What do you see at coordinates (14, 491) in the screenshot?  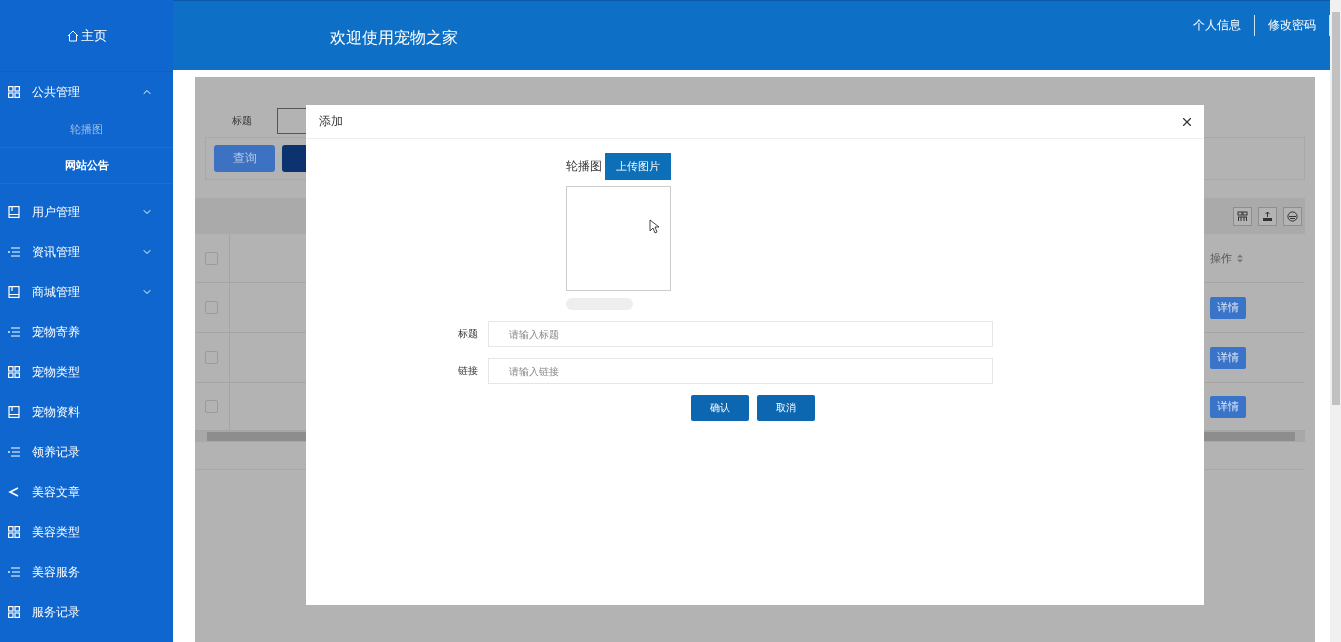 I see `share-icon` at bounding box center [14, 491].